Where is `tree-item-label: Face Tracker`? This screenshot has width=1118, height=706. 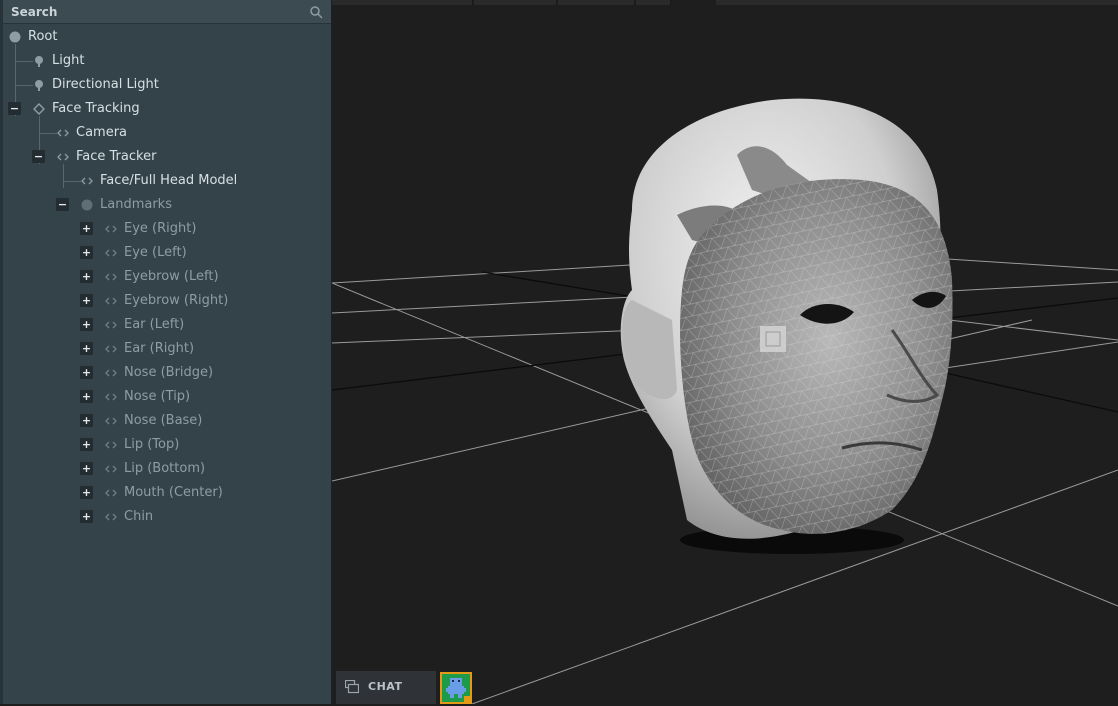 tree-item-label: Face Tracker is located at coordinates (116, 156).